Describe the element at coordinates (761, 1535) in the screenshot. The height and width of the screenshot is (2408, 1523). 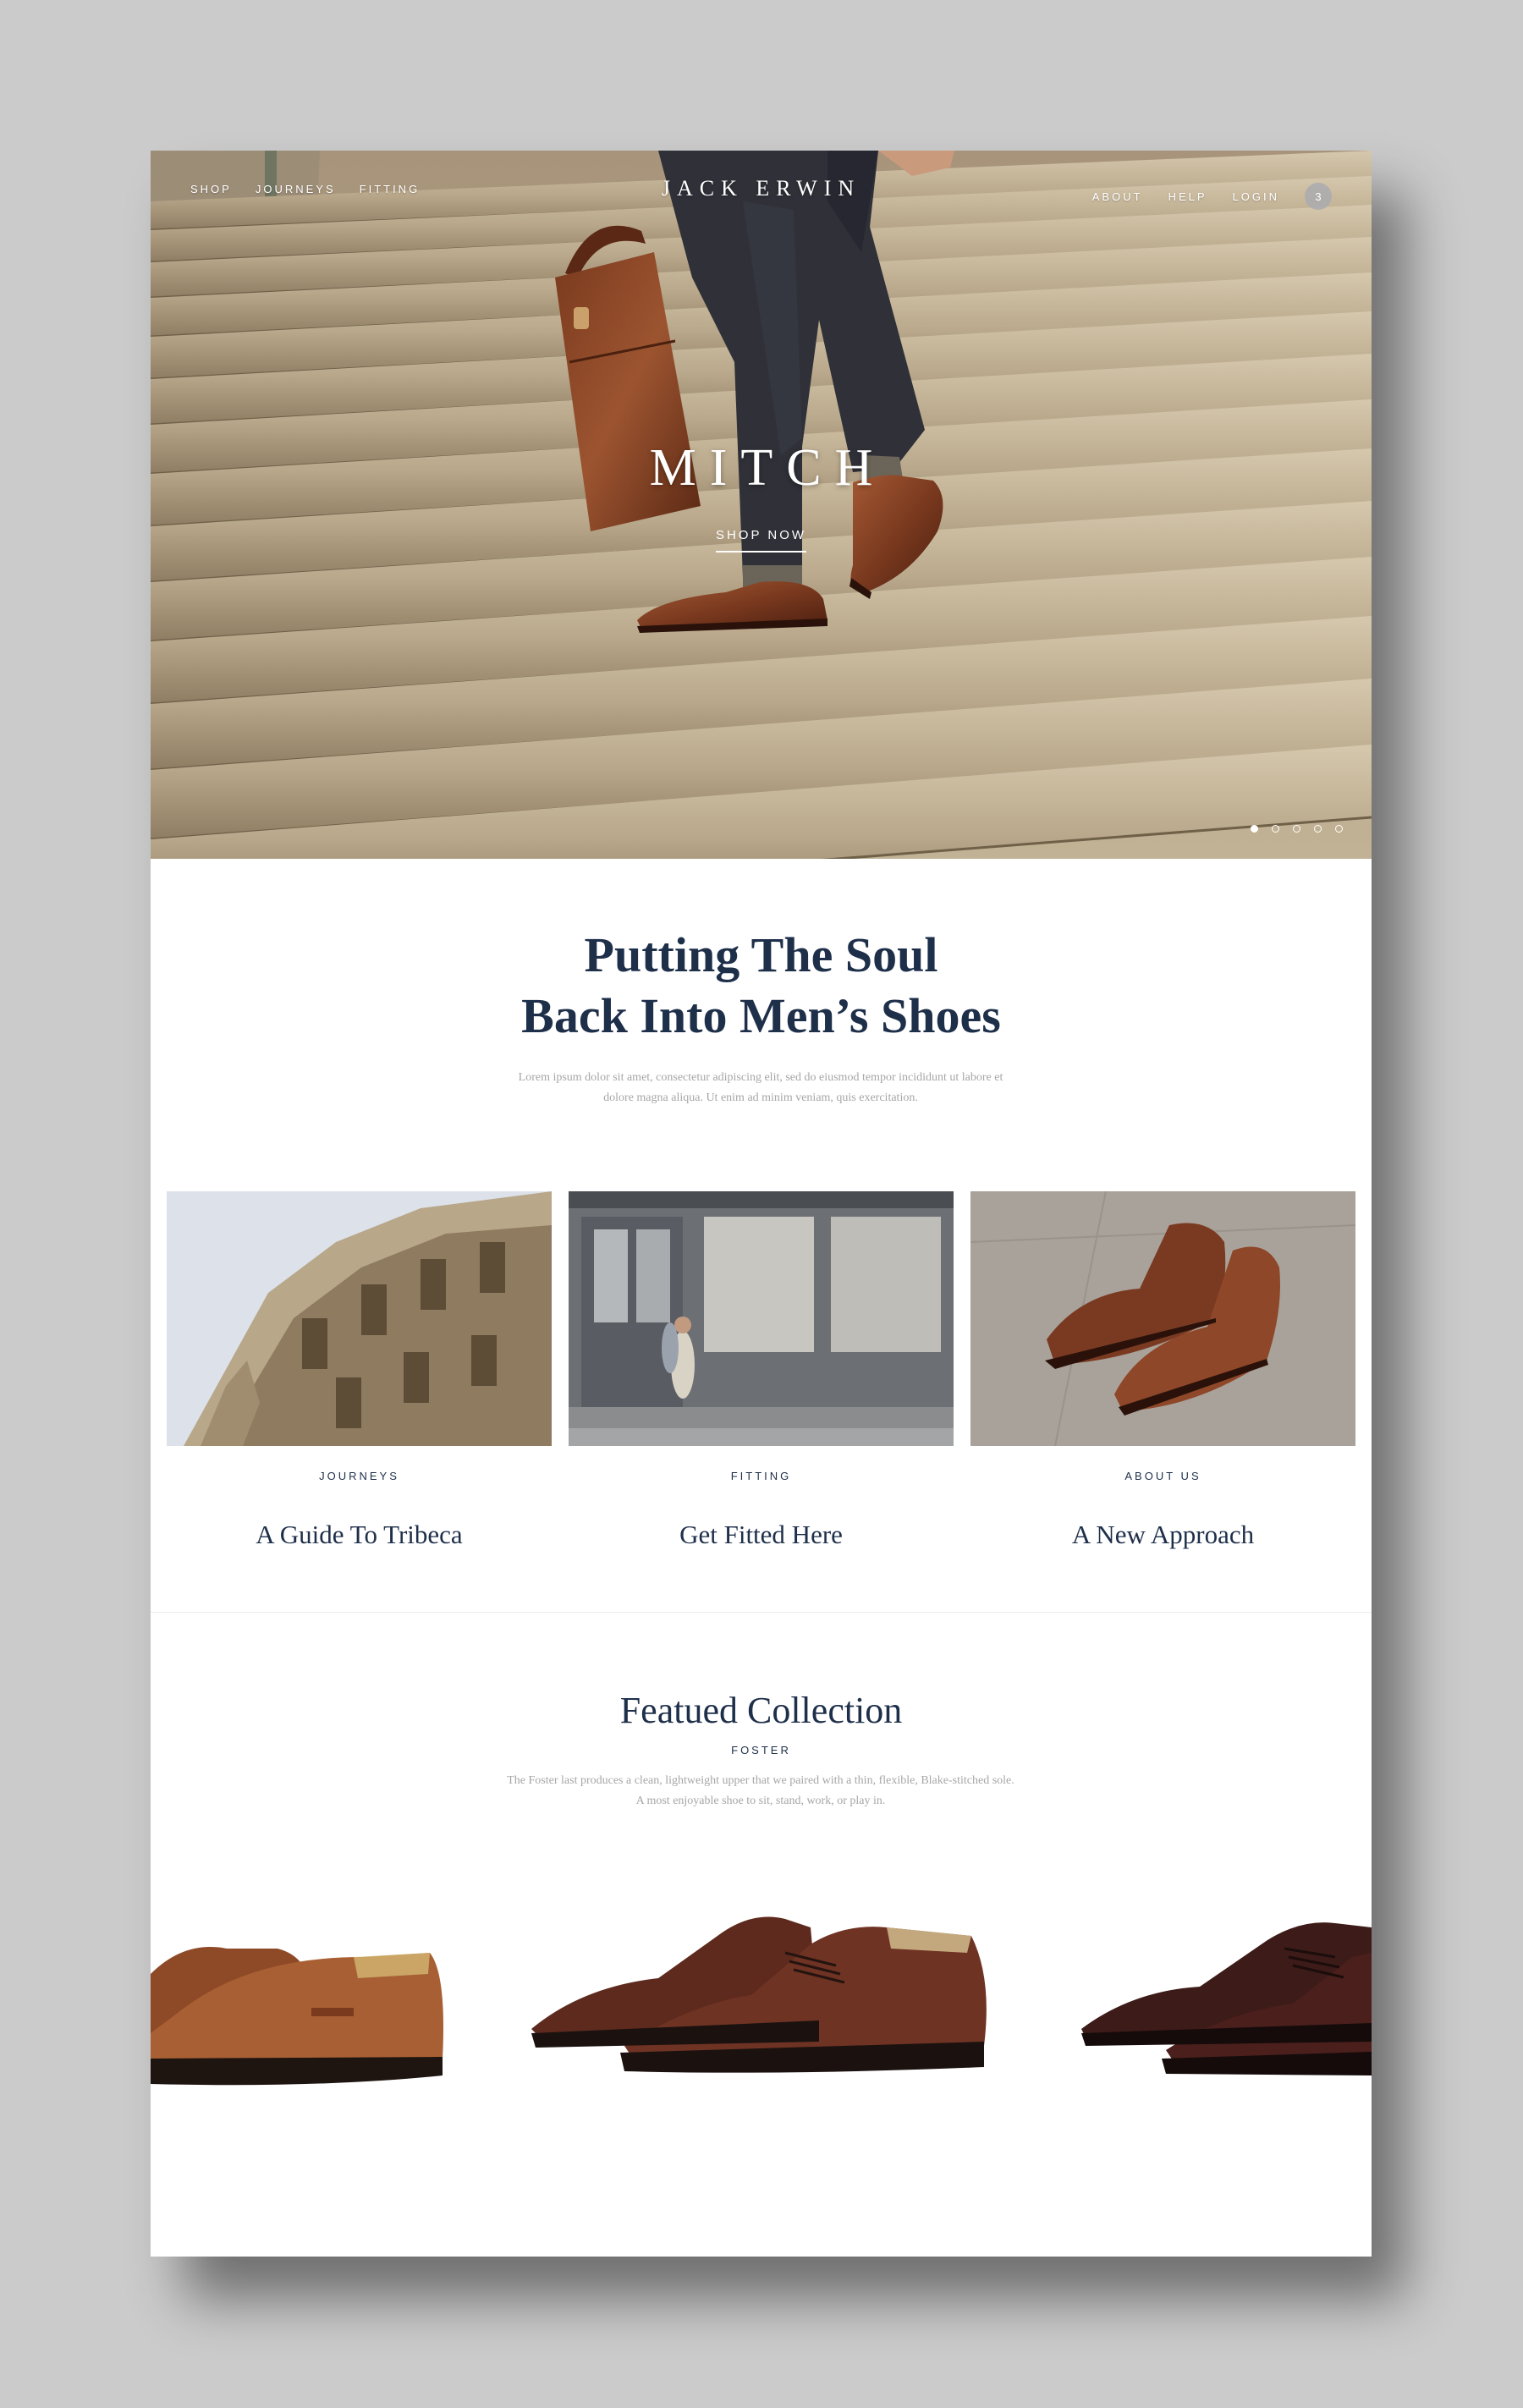
I see `fitting-card-title: Get Fitted Here` at that location.